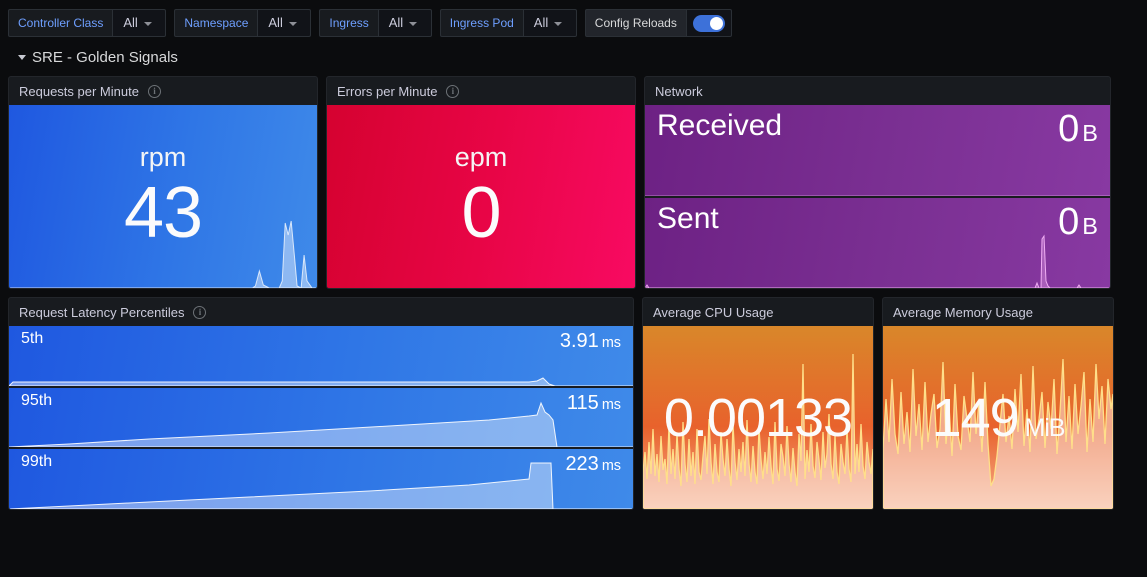 This screenshot has height=577, width=1147. What do you see at coordinates (481, 157) in the screenshot?
I see `stat-unit: epm` at bounding box center [481, 157].